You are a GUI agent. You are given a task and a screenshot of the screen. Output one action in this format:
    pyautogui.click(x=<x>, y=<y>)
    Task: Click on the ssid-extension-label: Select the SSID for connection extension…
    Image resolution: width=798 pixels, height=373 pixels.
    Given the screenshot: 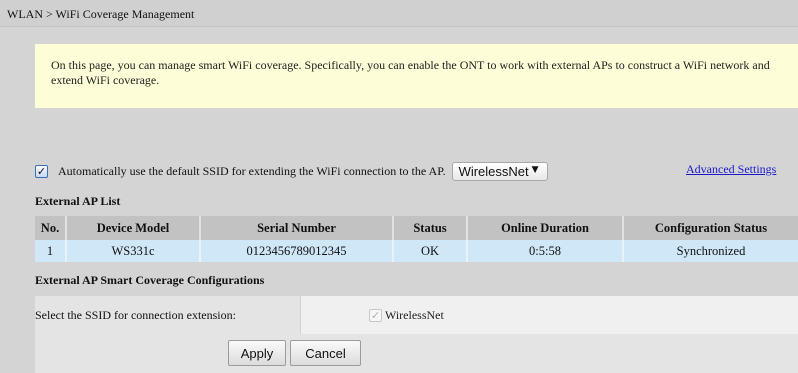 What is the action you would take?
    pyautogui.click(x=168, y=315)
    